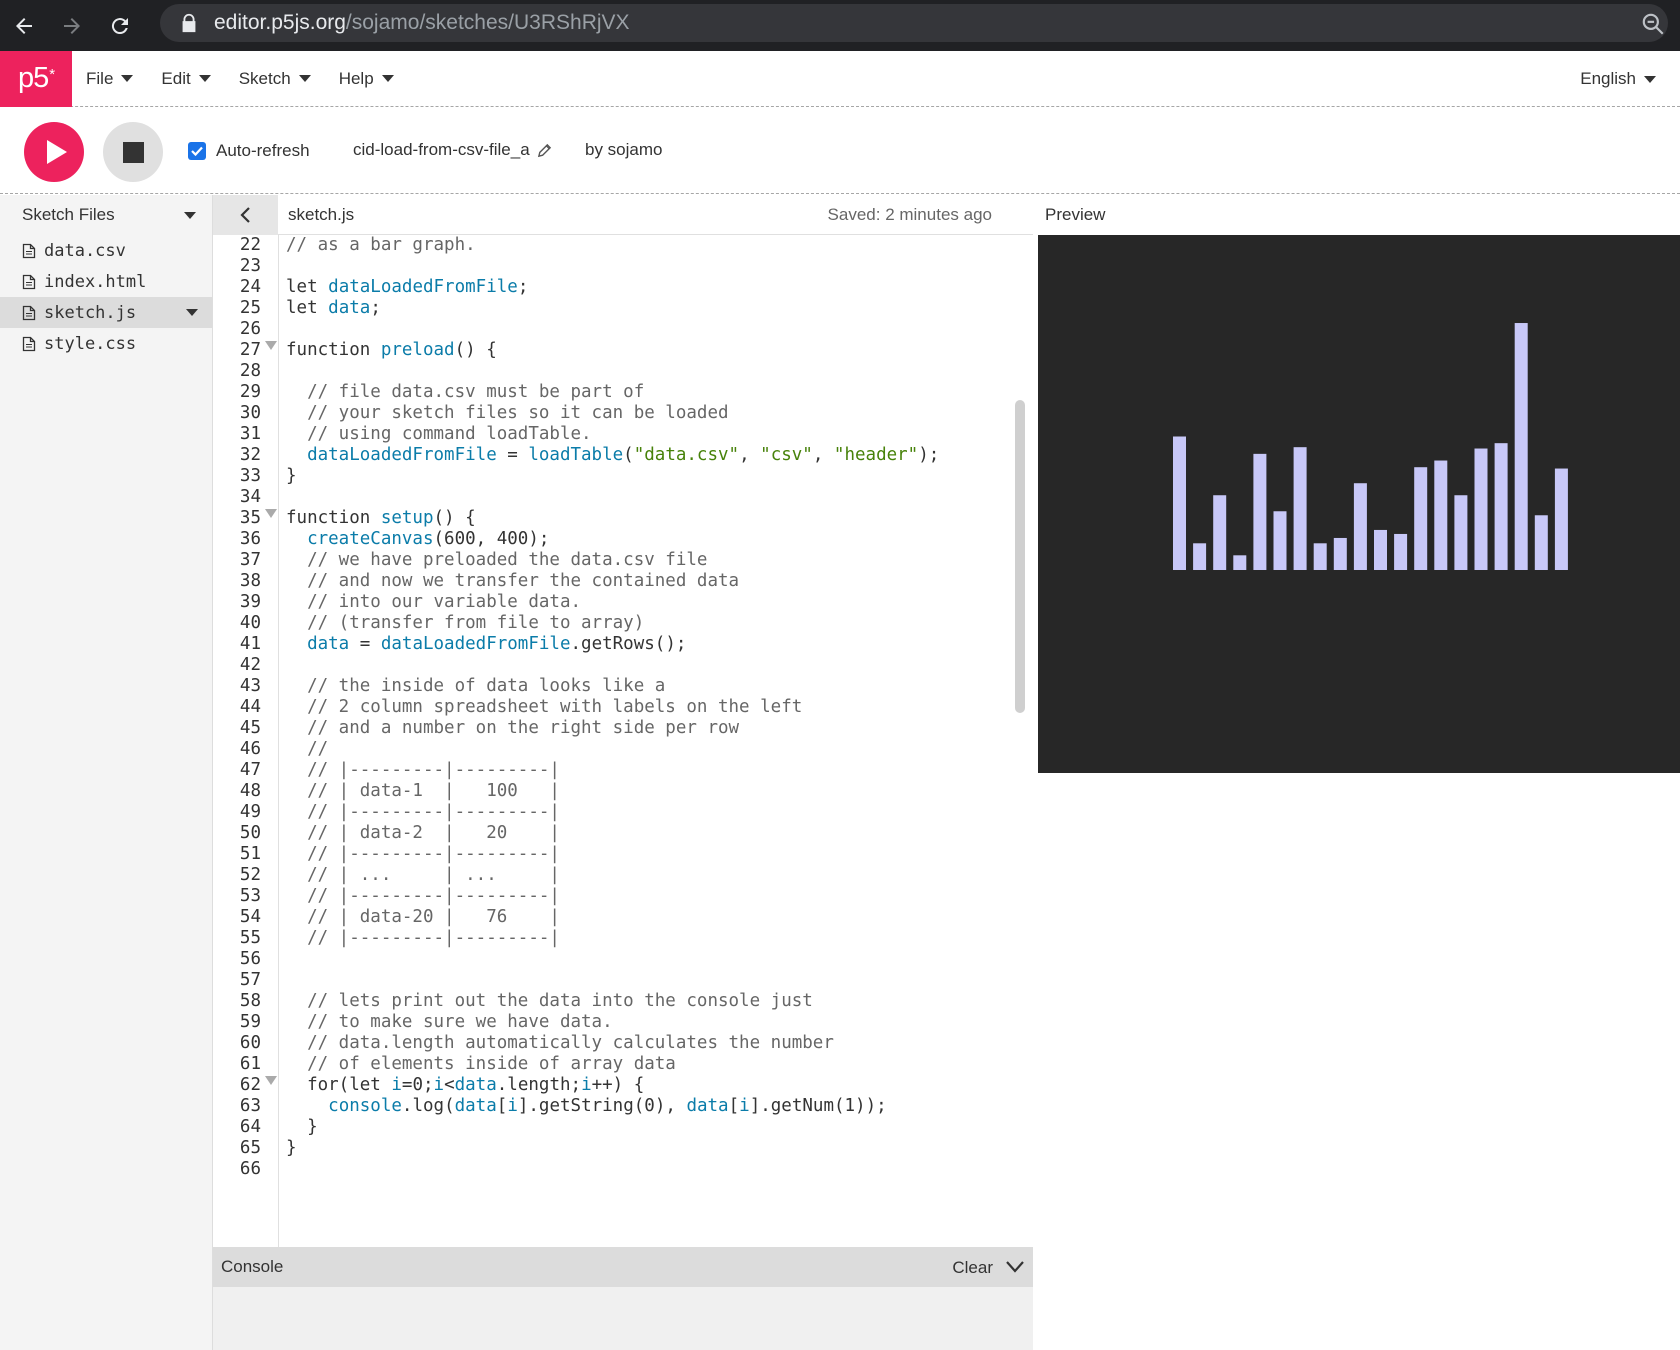 This screenshot has width=1680, height=1350. Describe the element at coordinates (623, 686) in the screenshot. I see `code-line: 43 // the inside of data looks like a` at that location.